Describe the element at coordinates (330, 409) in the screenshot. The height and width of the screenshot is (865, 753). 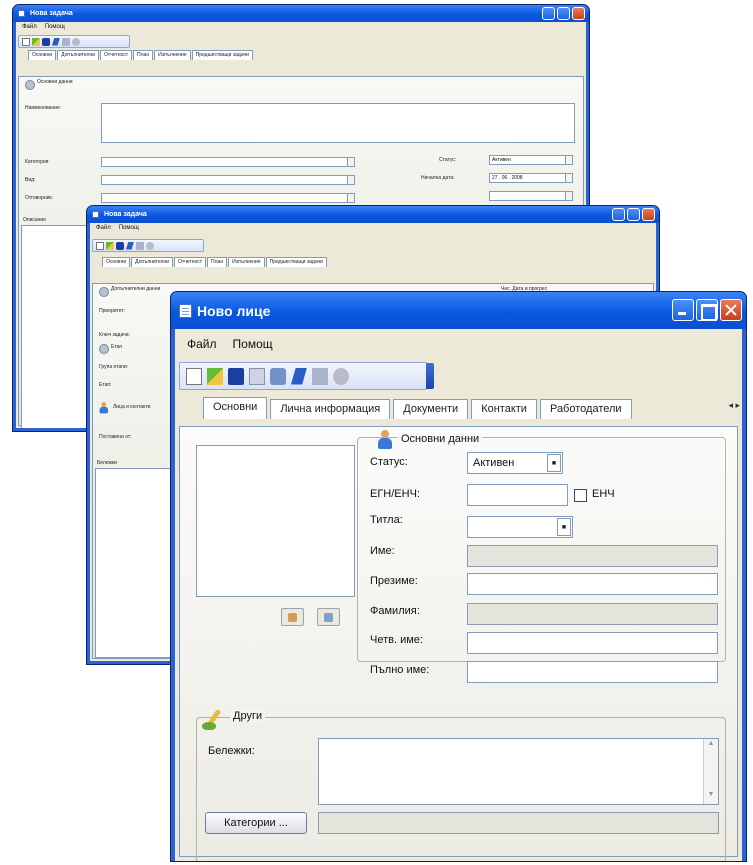
I see `tab-personal-info: Лична информация` at that location.